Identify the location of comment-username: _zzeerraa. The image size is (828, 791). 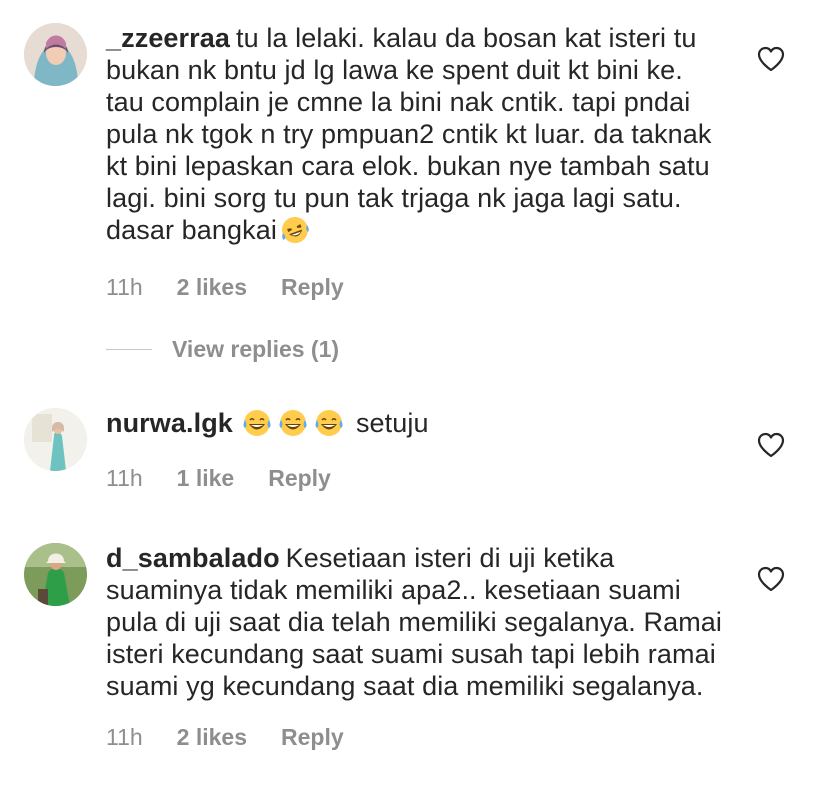
(168, 38).